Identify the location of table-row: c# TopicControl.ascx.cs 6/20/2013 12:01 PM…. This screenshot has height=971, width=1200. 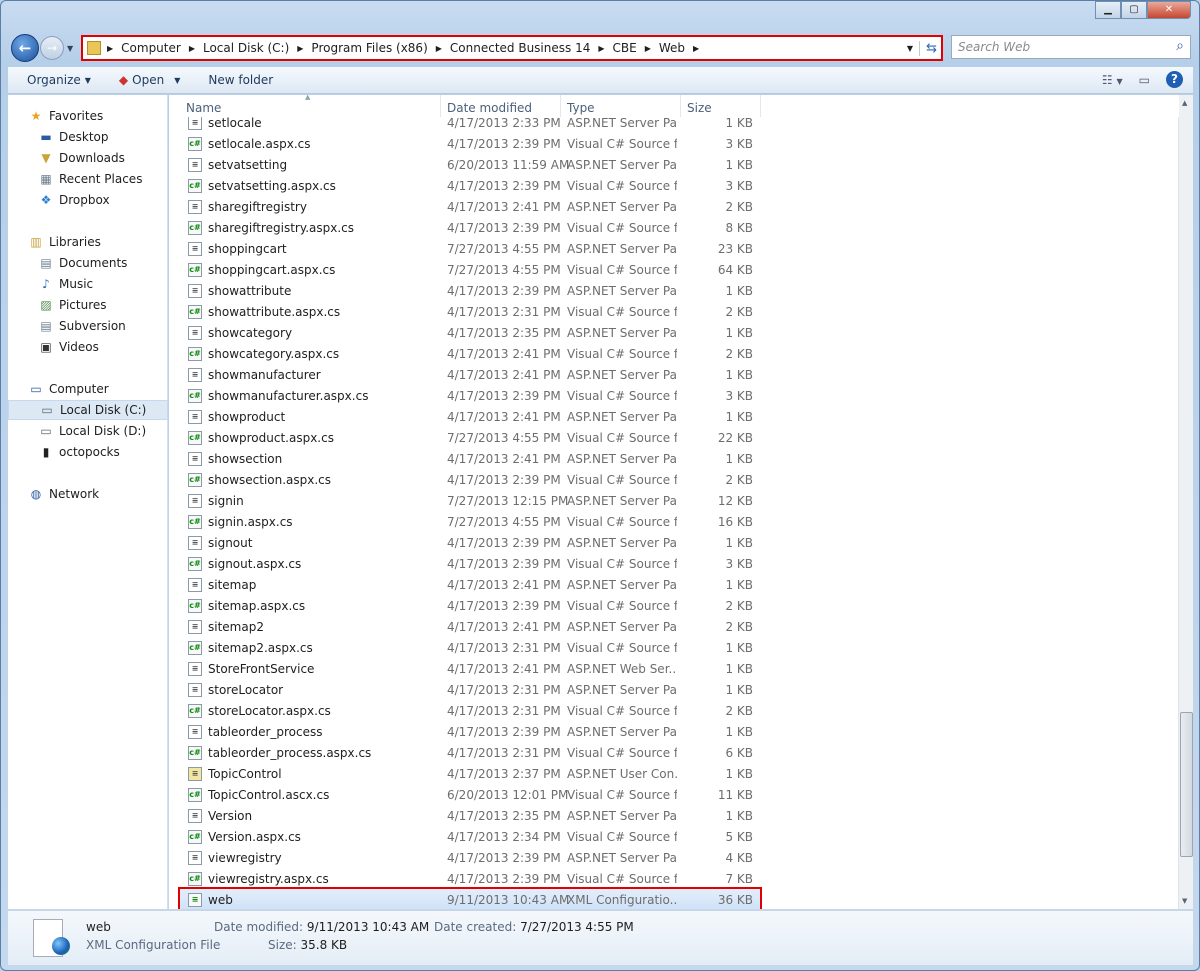
(674, 794).